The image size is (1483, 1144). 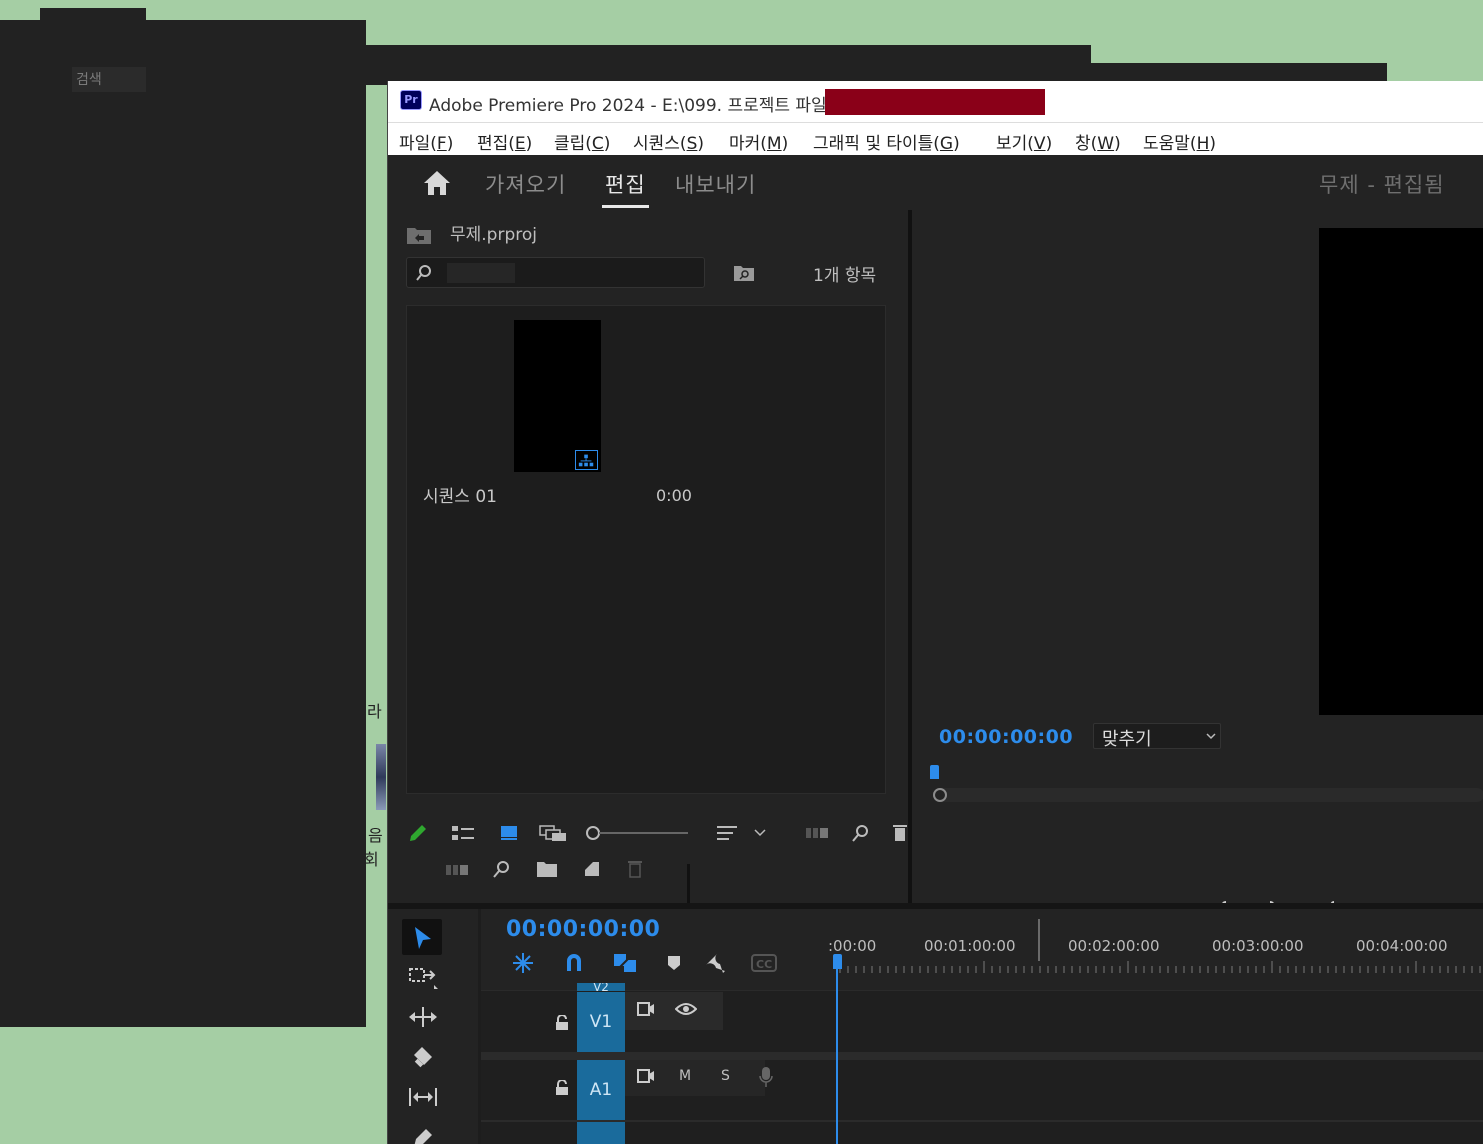 What do you see at coordinates (418, 833) in the screenshot?
I see `pencil-icon` at bounding box center [418, 833].